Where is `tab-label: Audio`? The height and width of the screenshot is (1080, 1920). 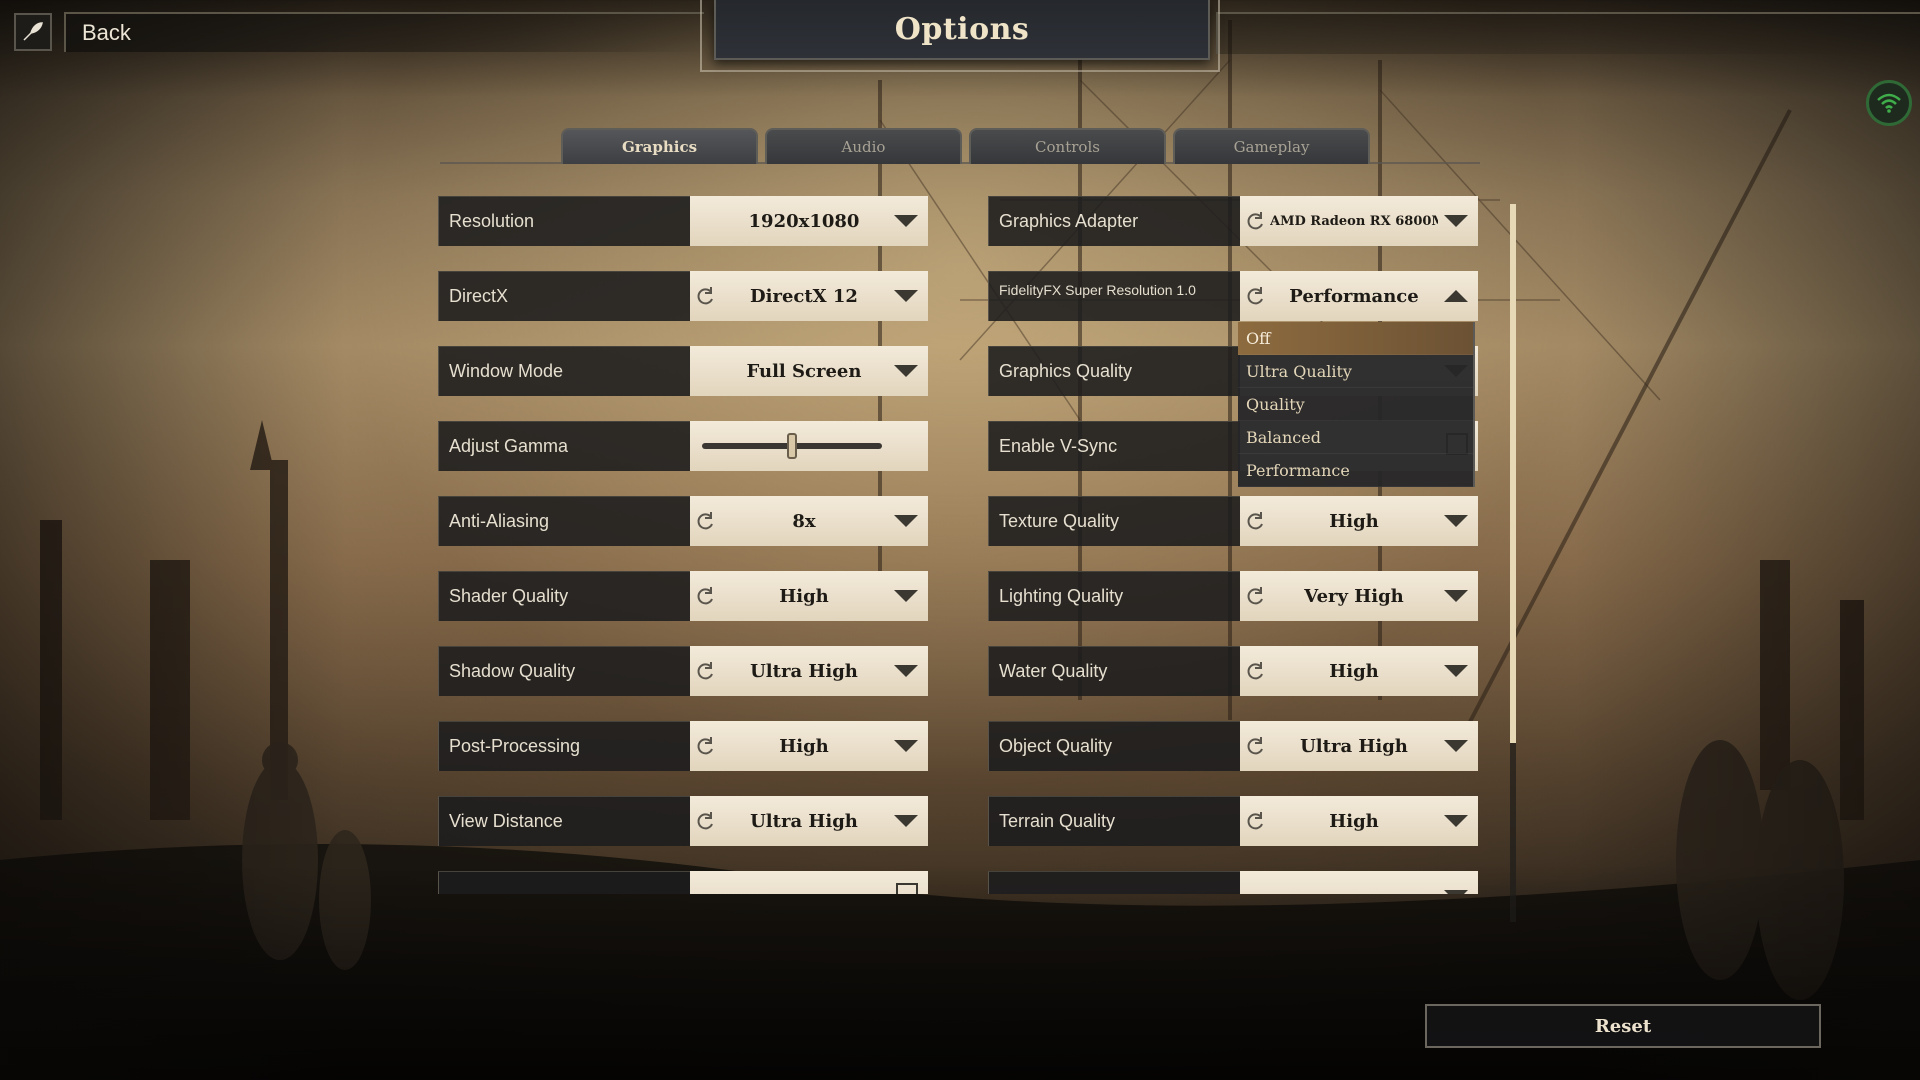
tab-label: Audio is located at coordinates (863, 147).